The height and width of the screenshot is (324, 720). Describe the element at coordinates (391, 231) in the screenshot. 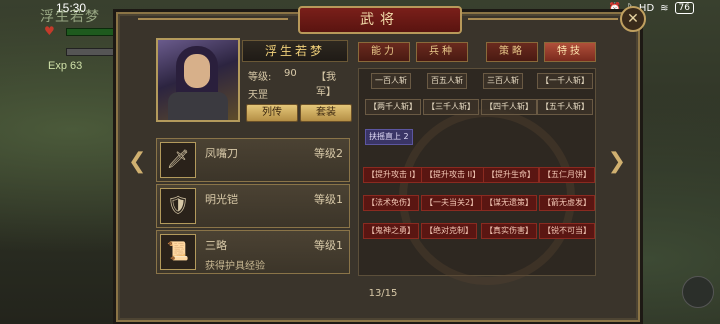

I see `skill-tag: 【鬼神之勇】` at that location.